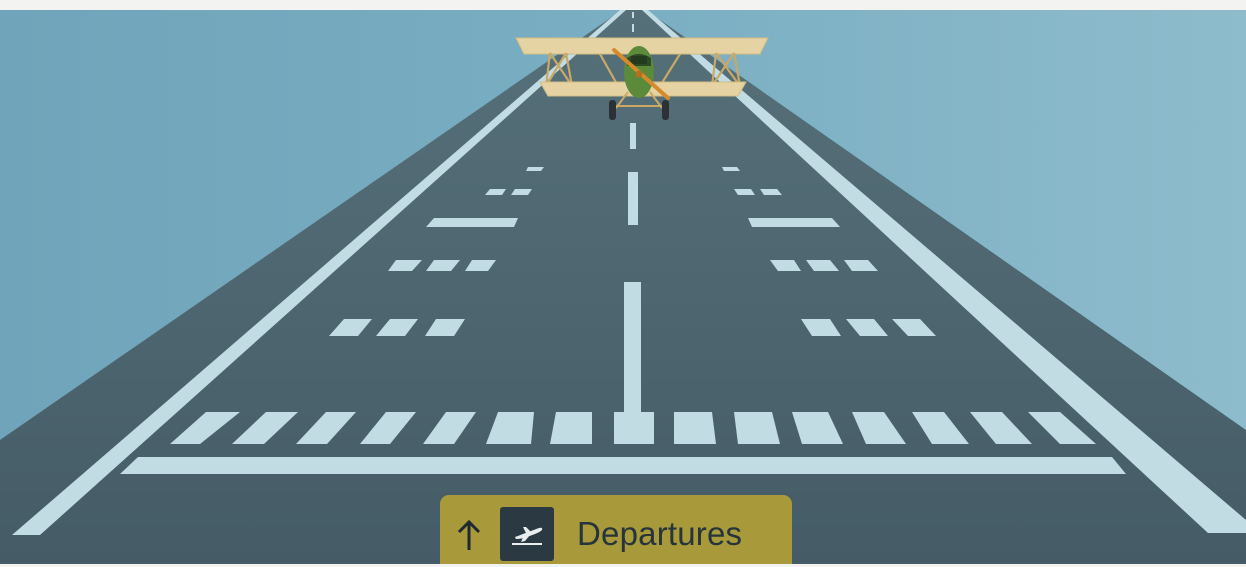 The image size is (1246, 567). What do you see at coordinates (665, 110) in the screenshot?
I see `right-wheel` at bounding box center [665, 110].